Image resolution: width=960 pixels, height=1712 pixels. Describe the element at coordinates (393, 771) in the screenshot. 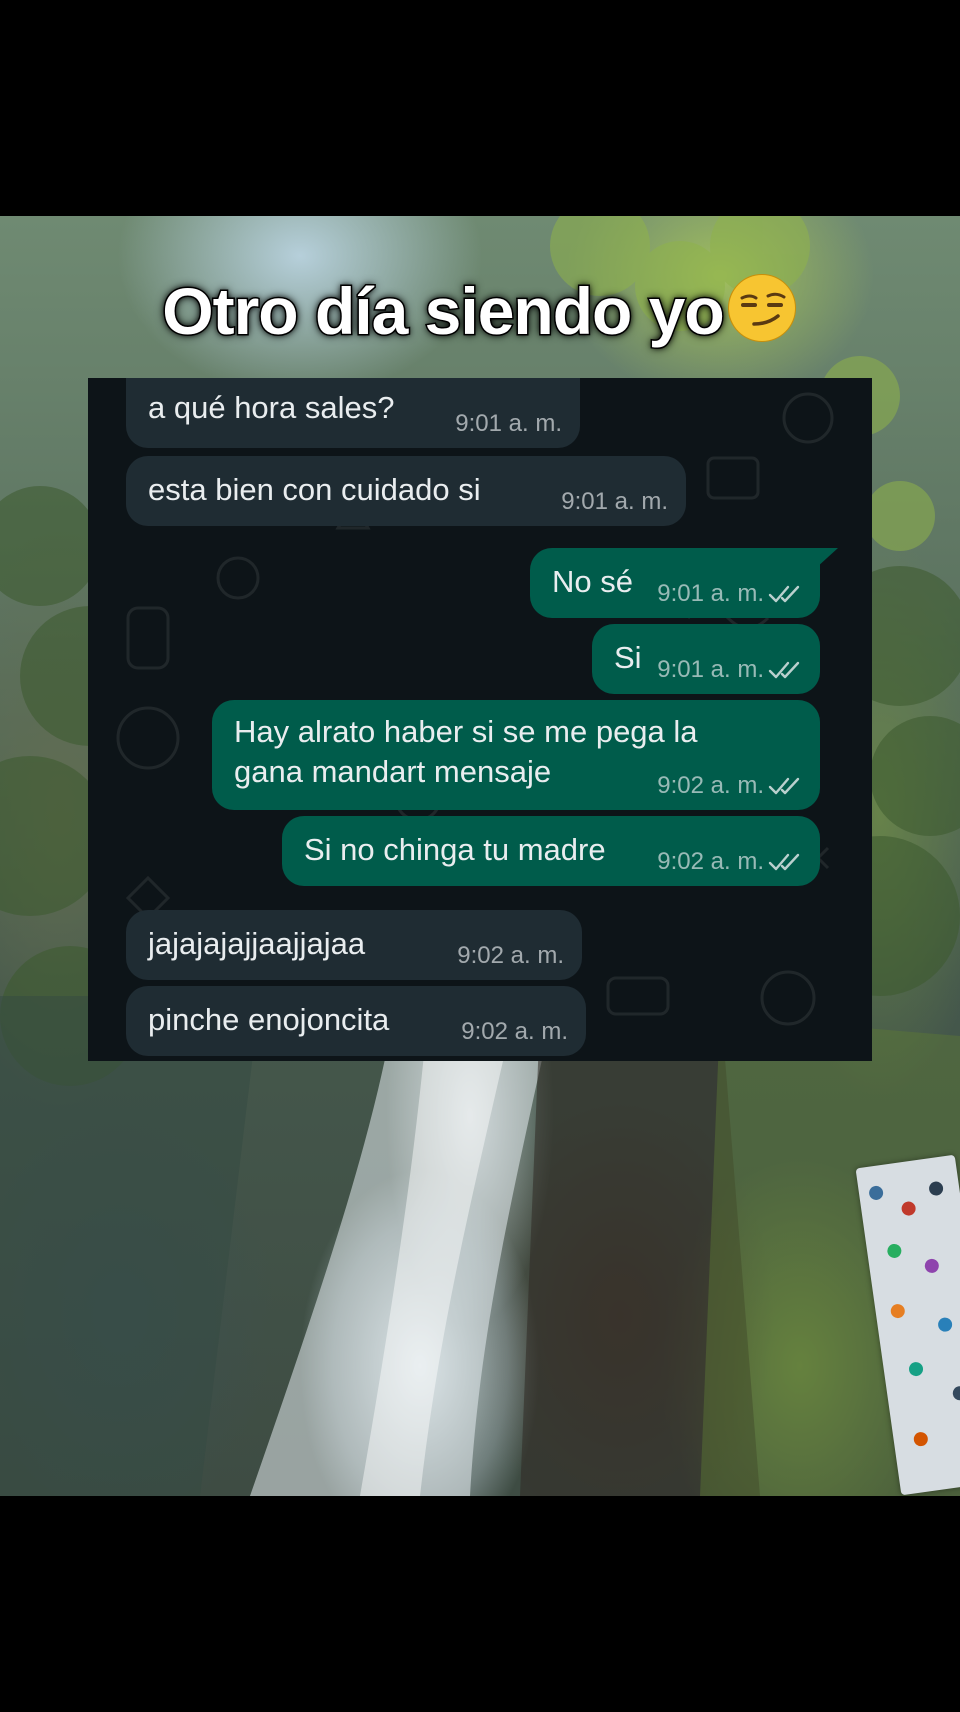

I see `message-text-line-2: gana mandart mensaje` at that location.